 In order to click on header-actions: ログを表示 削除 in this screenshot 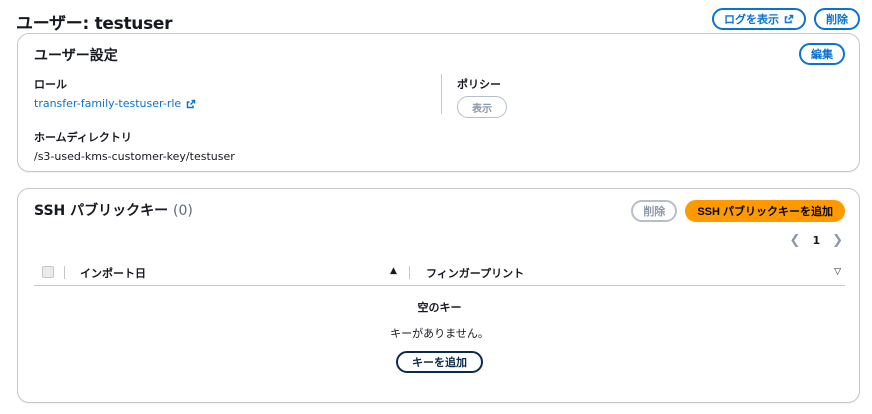, I will do `click(786, 19)`.